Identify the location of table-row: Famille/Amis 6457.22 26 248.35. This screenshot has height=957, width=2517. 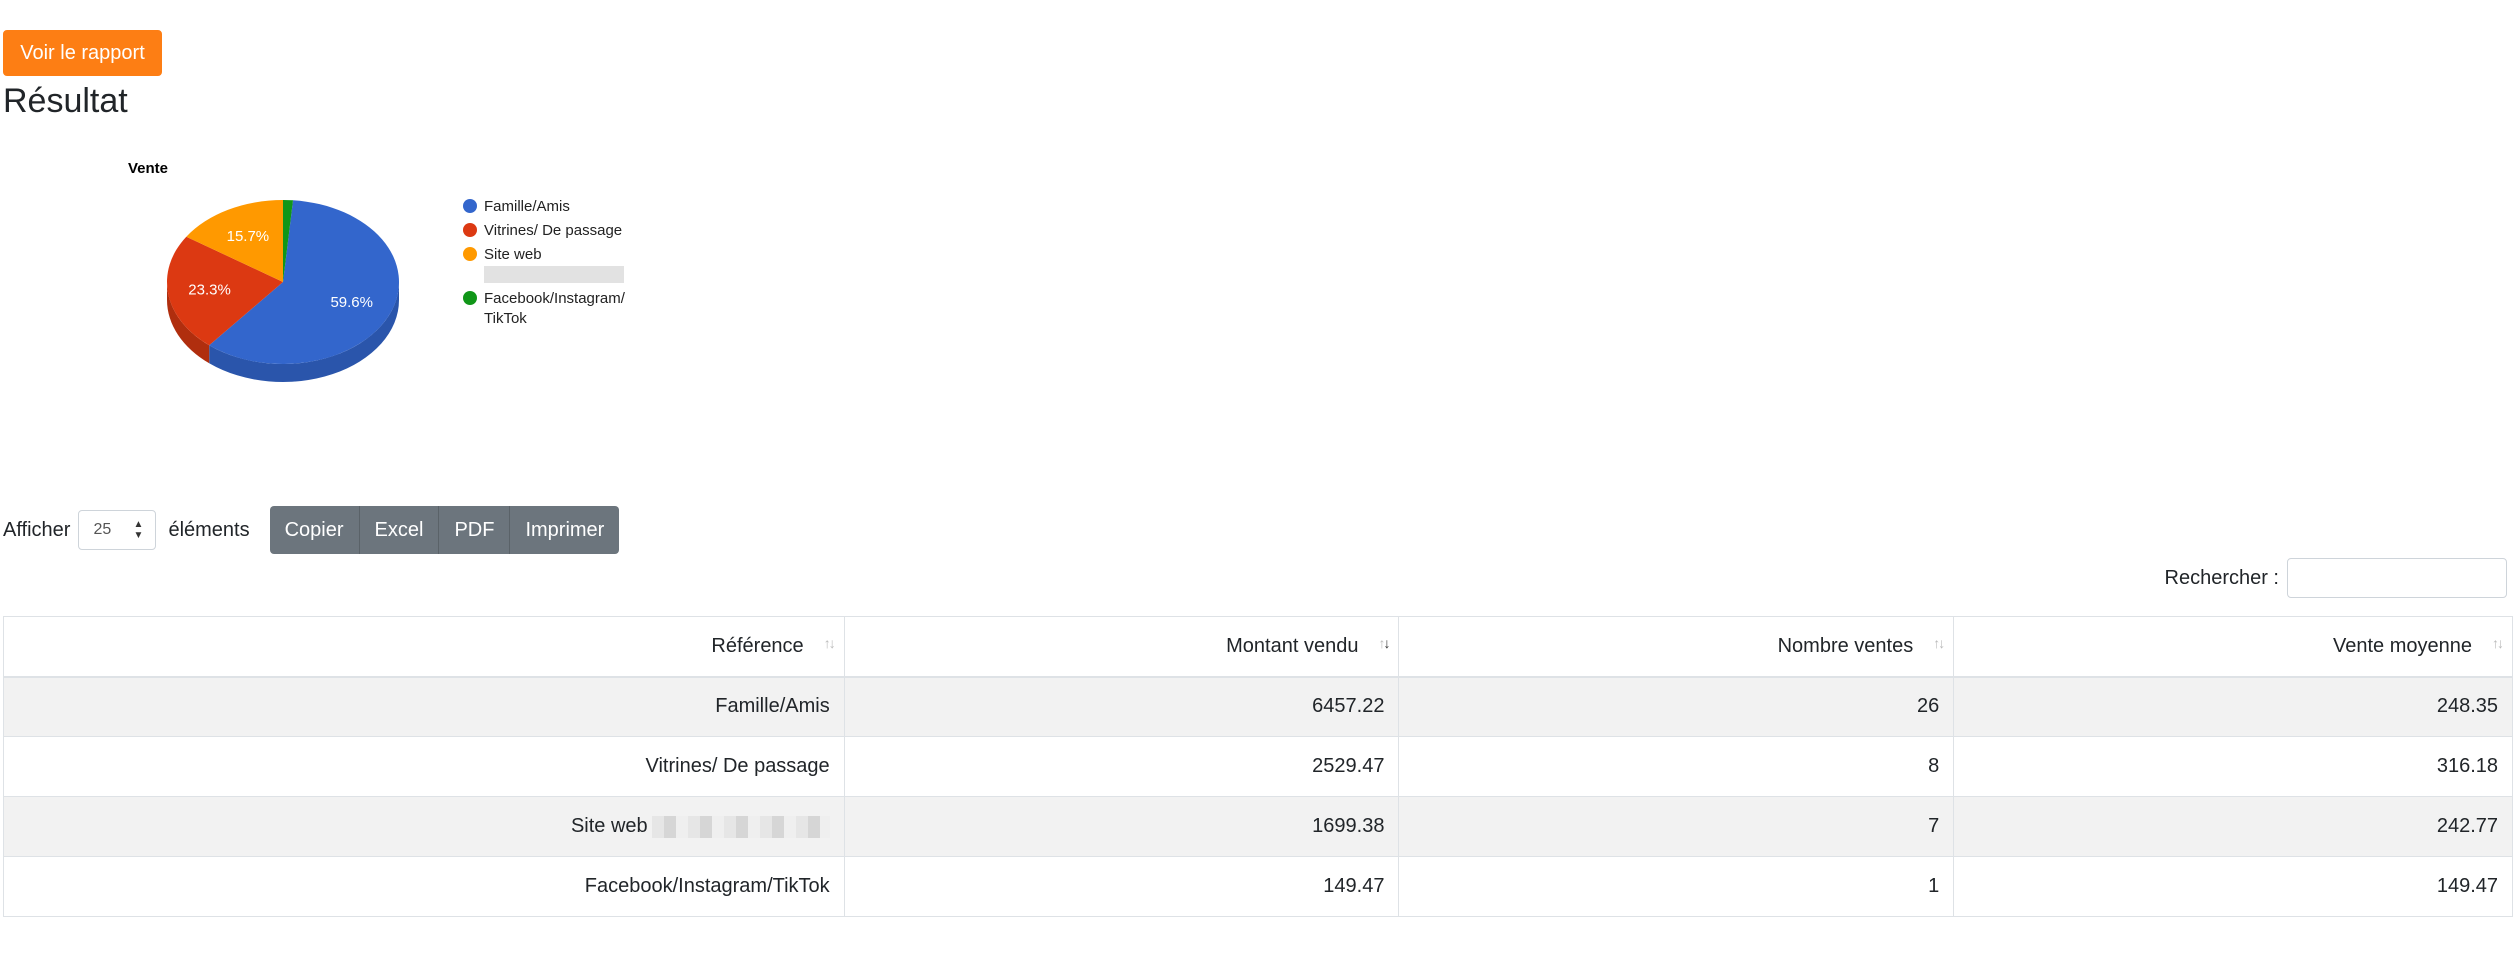
(1258, 706).